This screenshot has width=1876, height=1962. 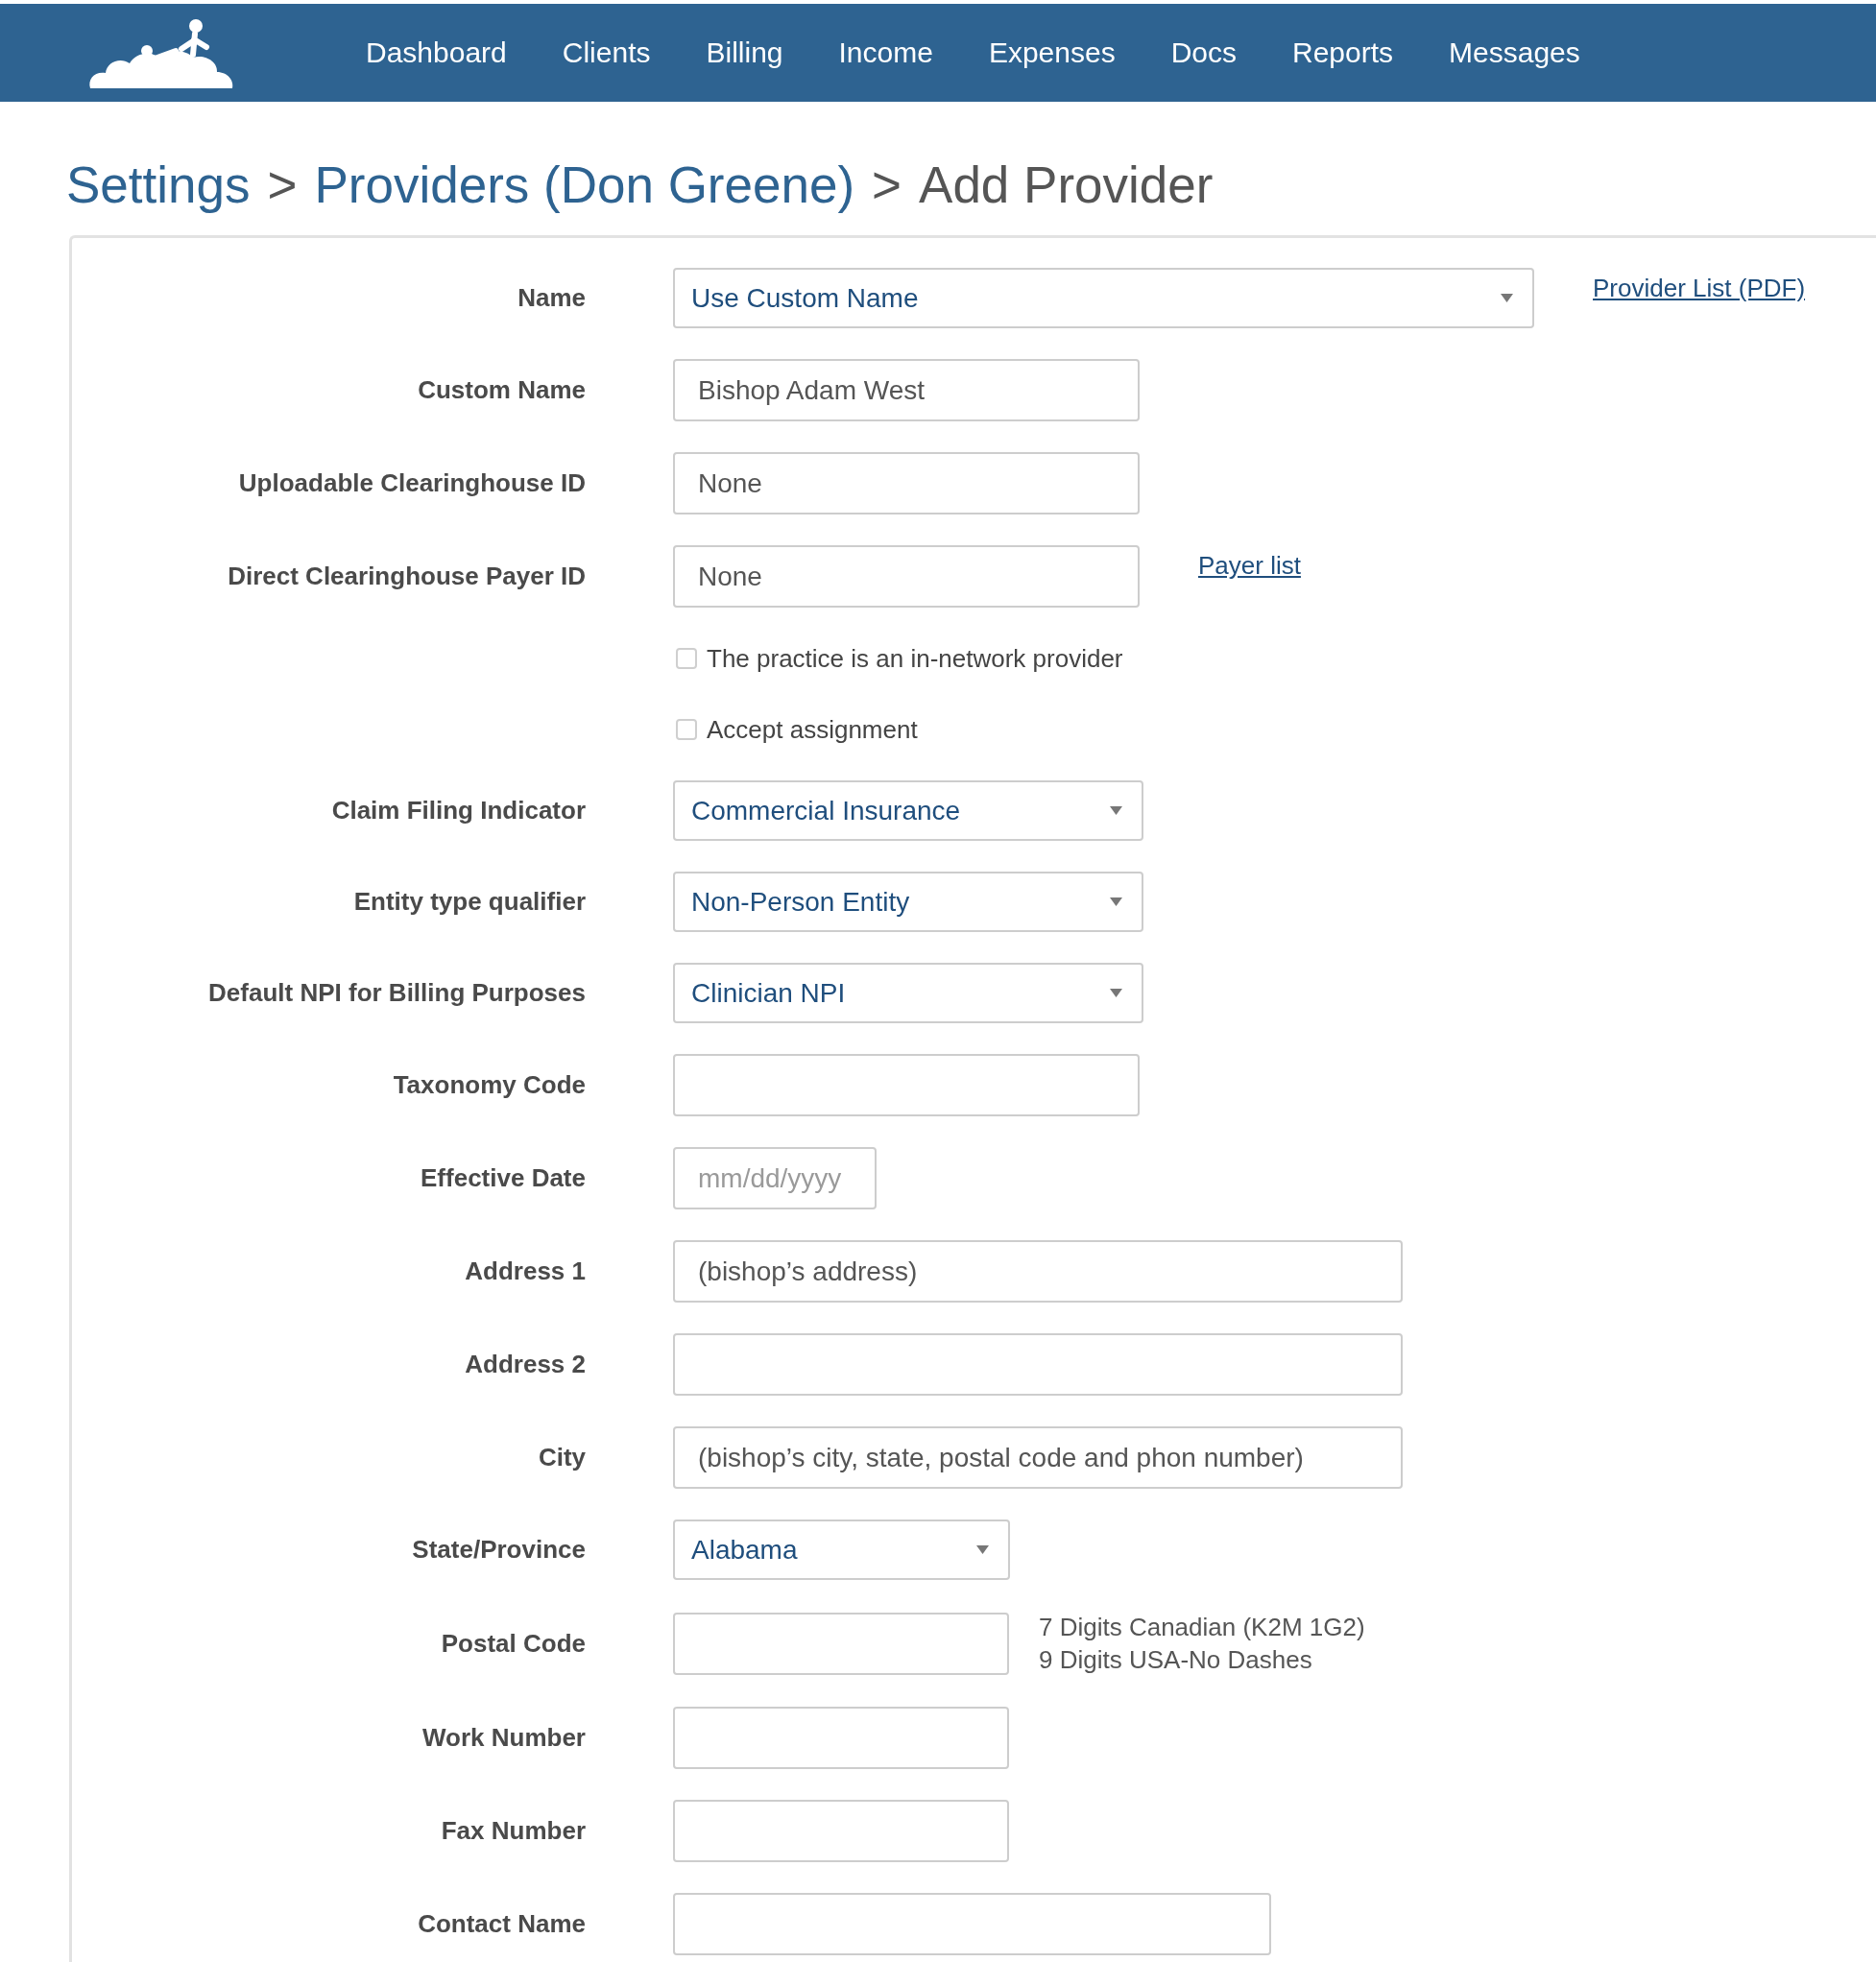 I want to click on field-label: State/Province, so click(x=499, y=1550).